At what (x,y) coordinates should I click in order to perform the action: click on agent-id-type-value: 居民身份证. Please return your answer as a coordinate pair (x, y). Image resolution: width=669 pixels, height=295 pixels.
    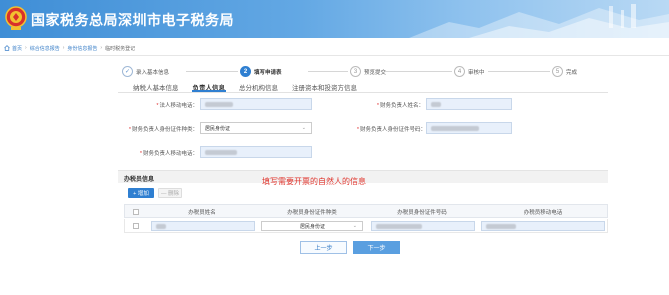
    Looking at the image, I should click on (313, 227).